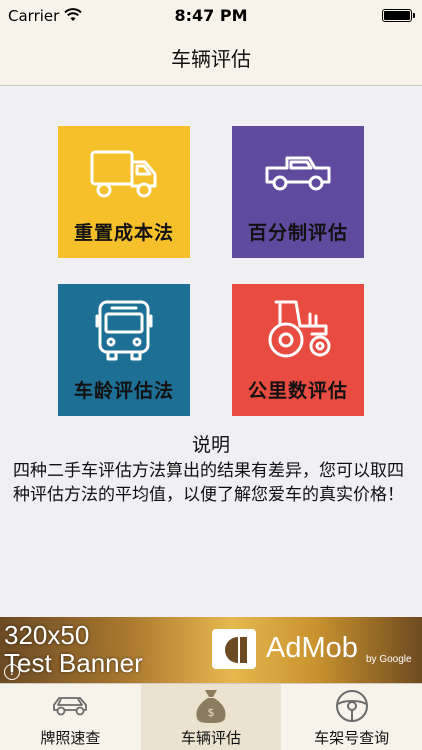 This screenshot has height=750, width=422. What do you see at coordinates (351, 706) in the screenshot?
I see `steering-wheel-icon` at bounding box center [351, 706].